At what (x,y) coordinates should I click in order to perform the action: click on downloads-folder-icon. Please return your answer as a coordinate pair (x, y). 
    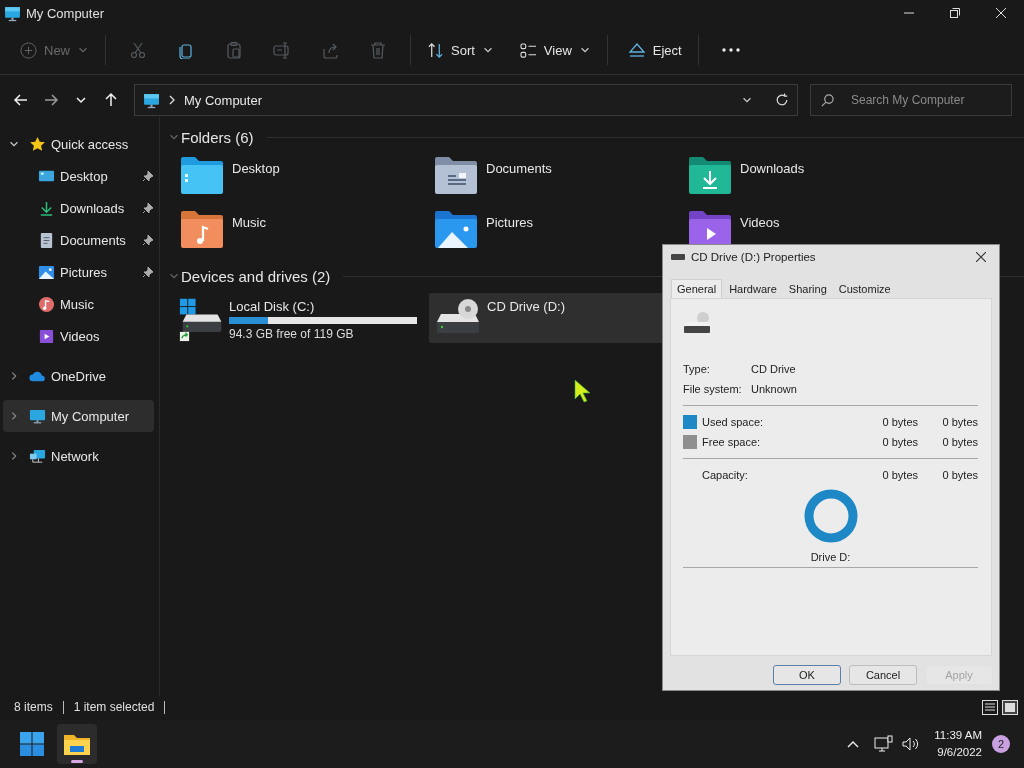
    Looking at the image, I should click on (710, 175).